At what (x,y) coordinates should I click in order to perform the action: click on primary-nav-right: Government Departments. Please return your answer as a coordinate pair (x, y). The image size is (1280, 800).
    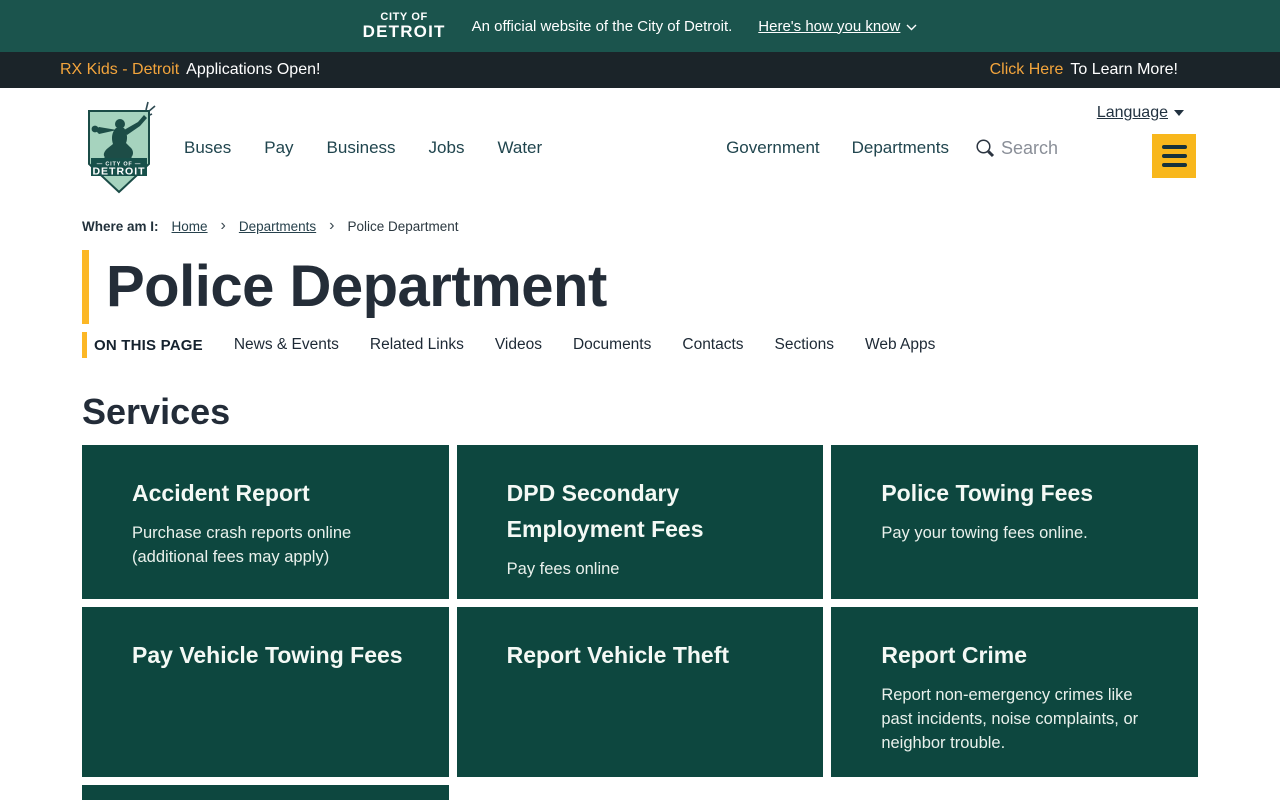
    Looking at the image, I should click on (837, 148).